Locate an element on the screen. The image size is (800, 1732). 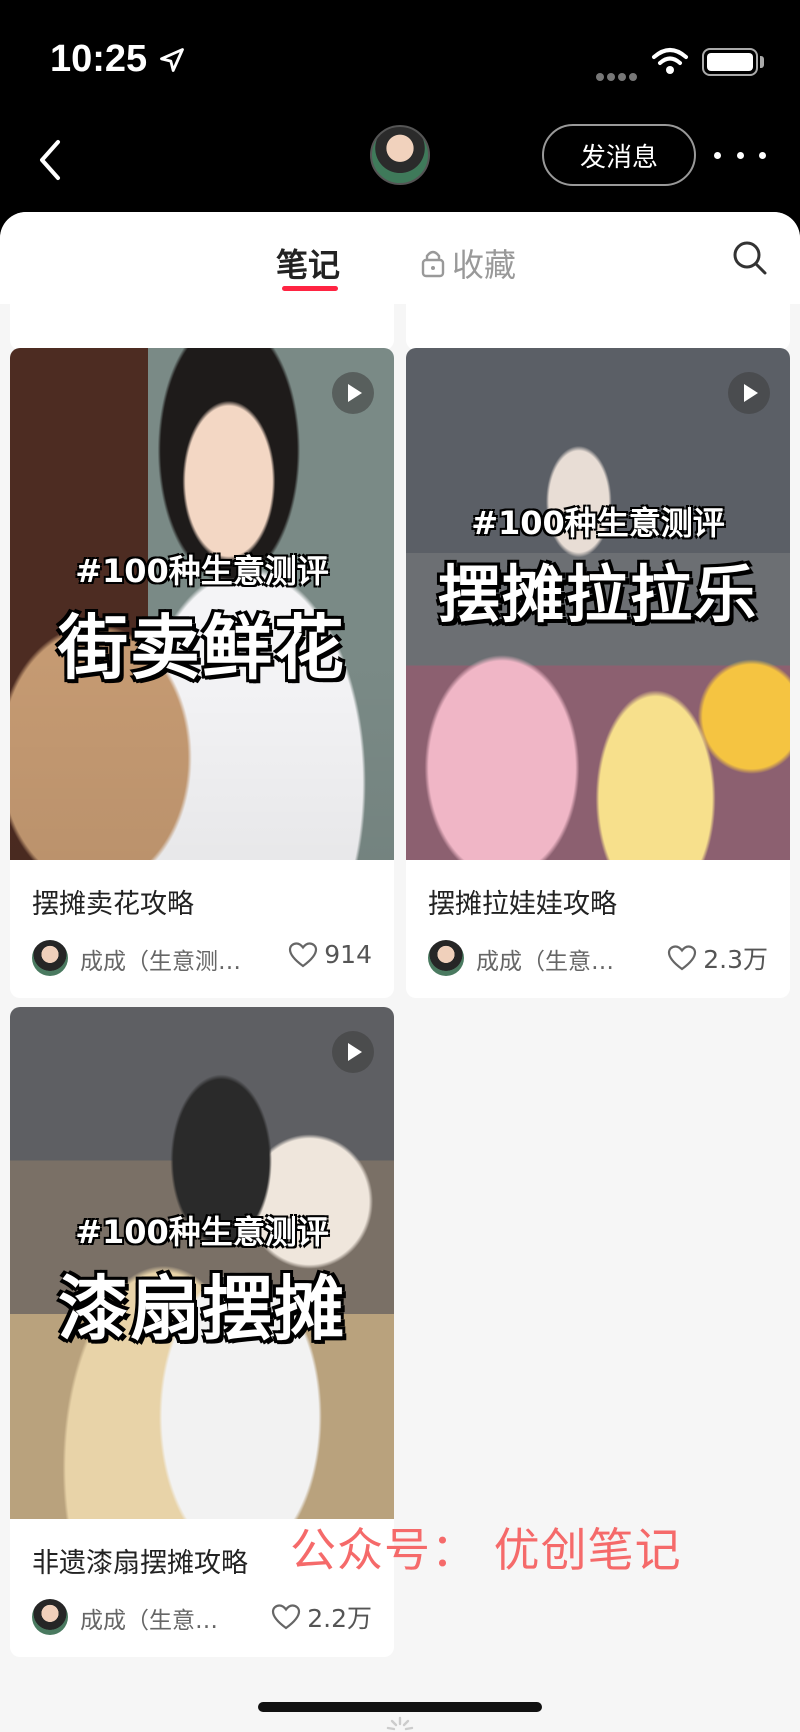
like-count: 2.3万 is located at coordinates (735, 959).